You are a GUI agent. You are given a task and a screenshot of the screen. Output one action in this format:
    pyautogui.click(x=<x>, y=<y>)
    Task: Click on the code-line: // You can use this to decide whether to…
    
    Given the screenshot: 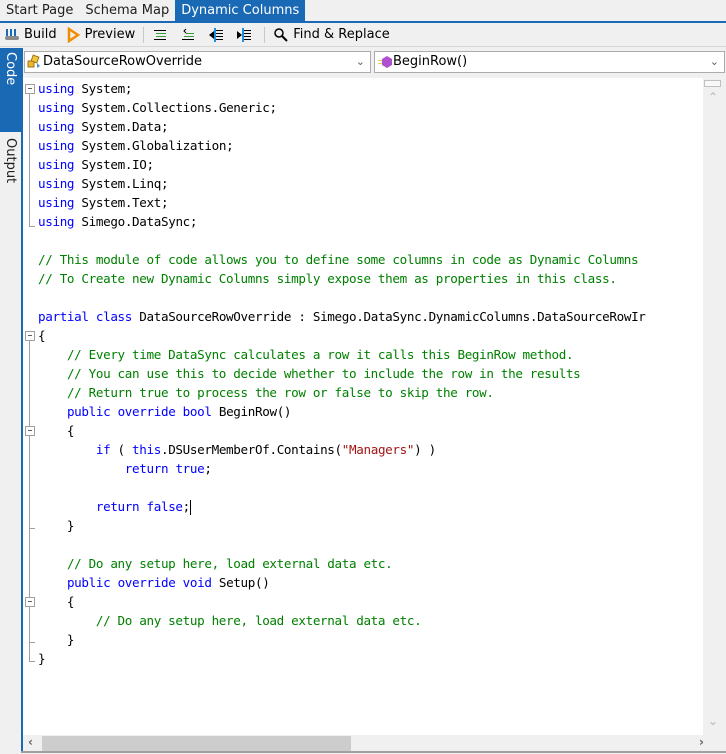 What is the action you would take?
    pyautogui.click(x=342, y=373)
    